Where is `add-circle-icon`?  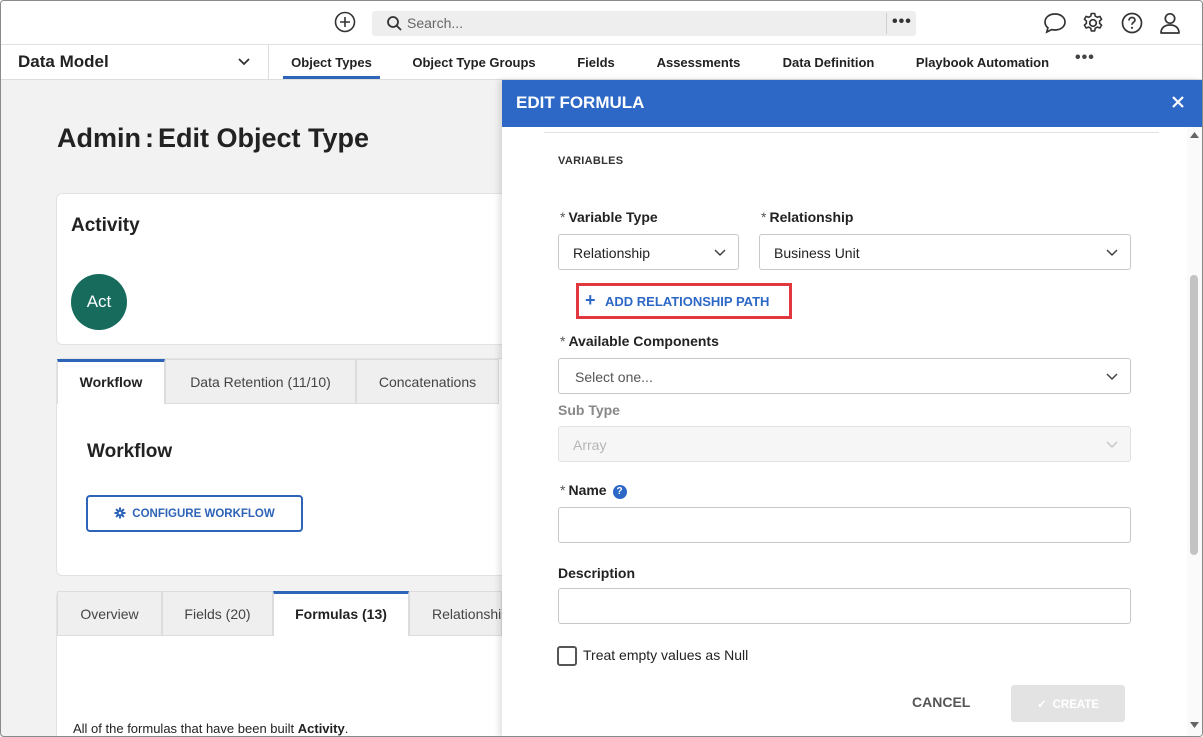
add-circle-icon is located at coordinates (345, 22).